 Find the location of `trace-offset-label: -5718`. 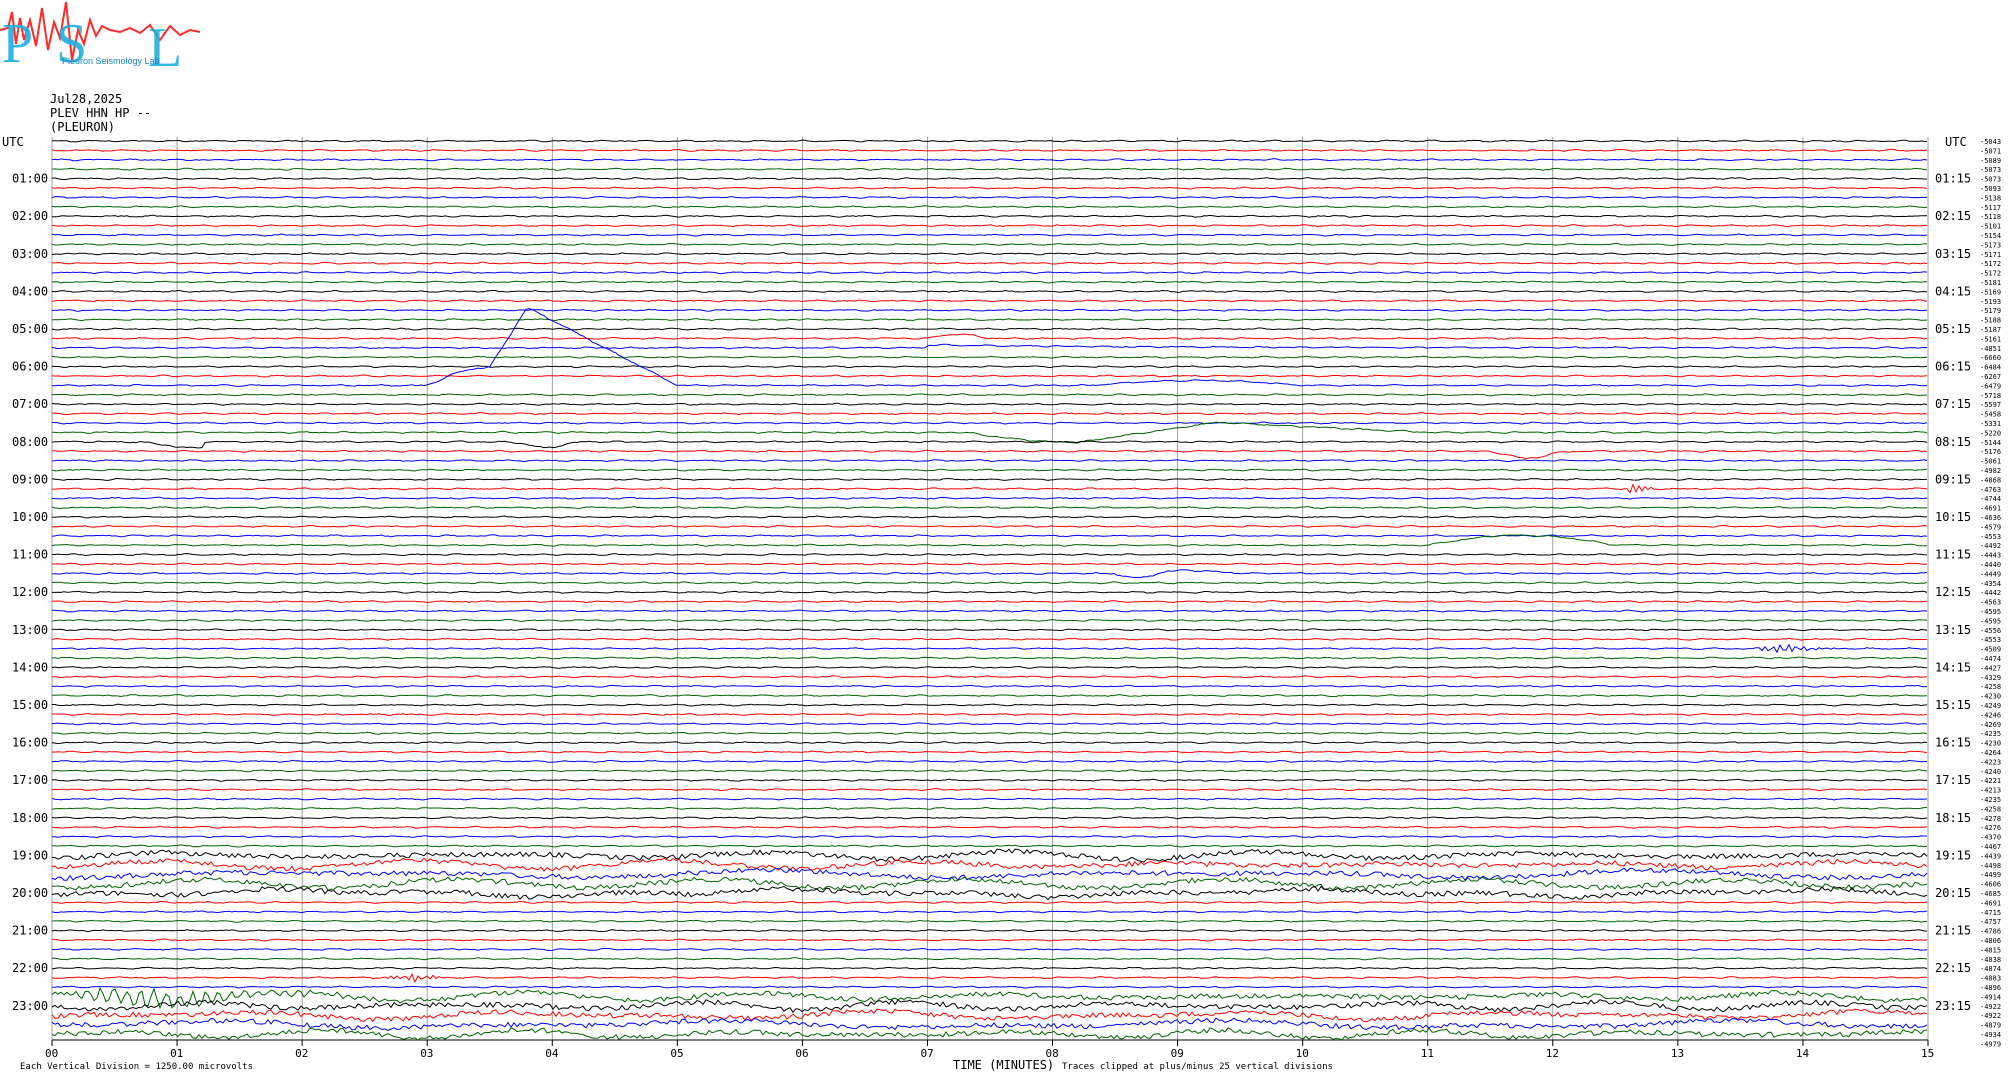

trace-offset-label: -5718 is located at coordinates (1990, 396).